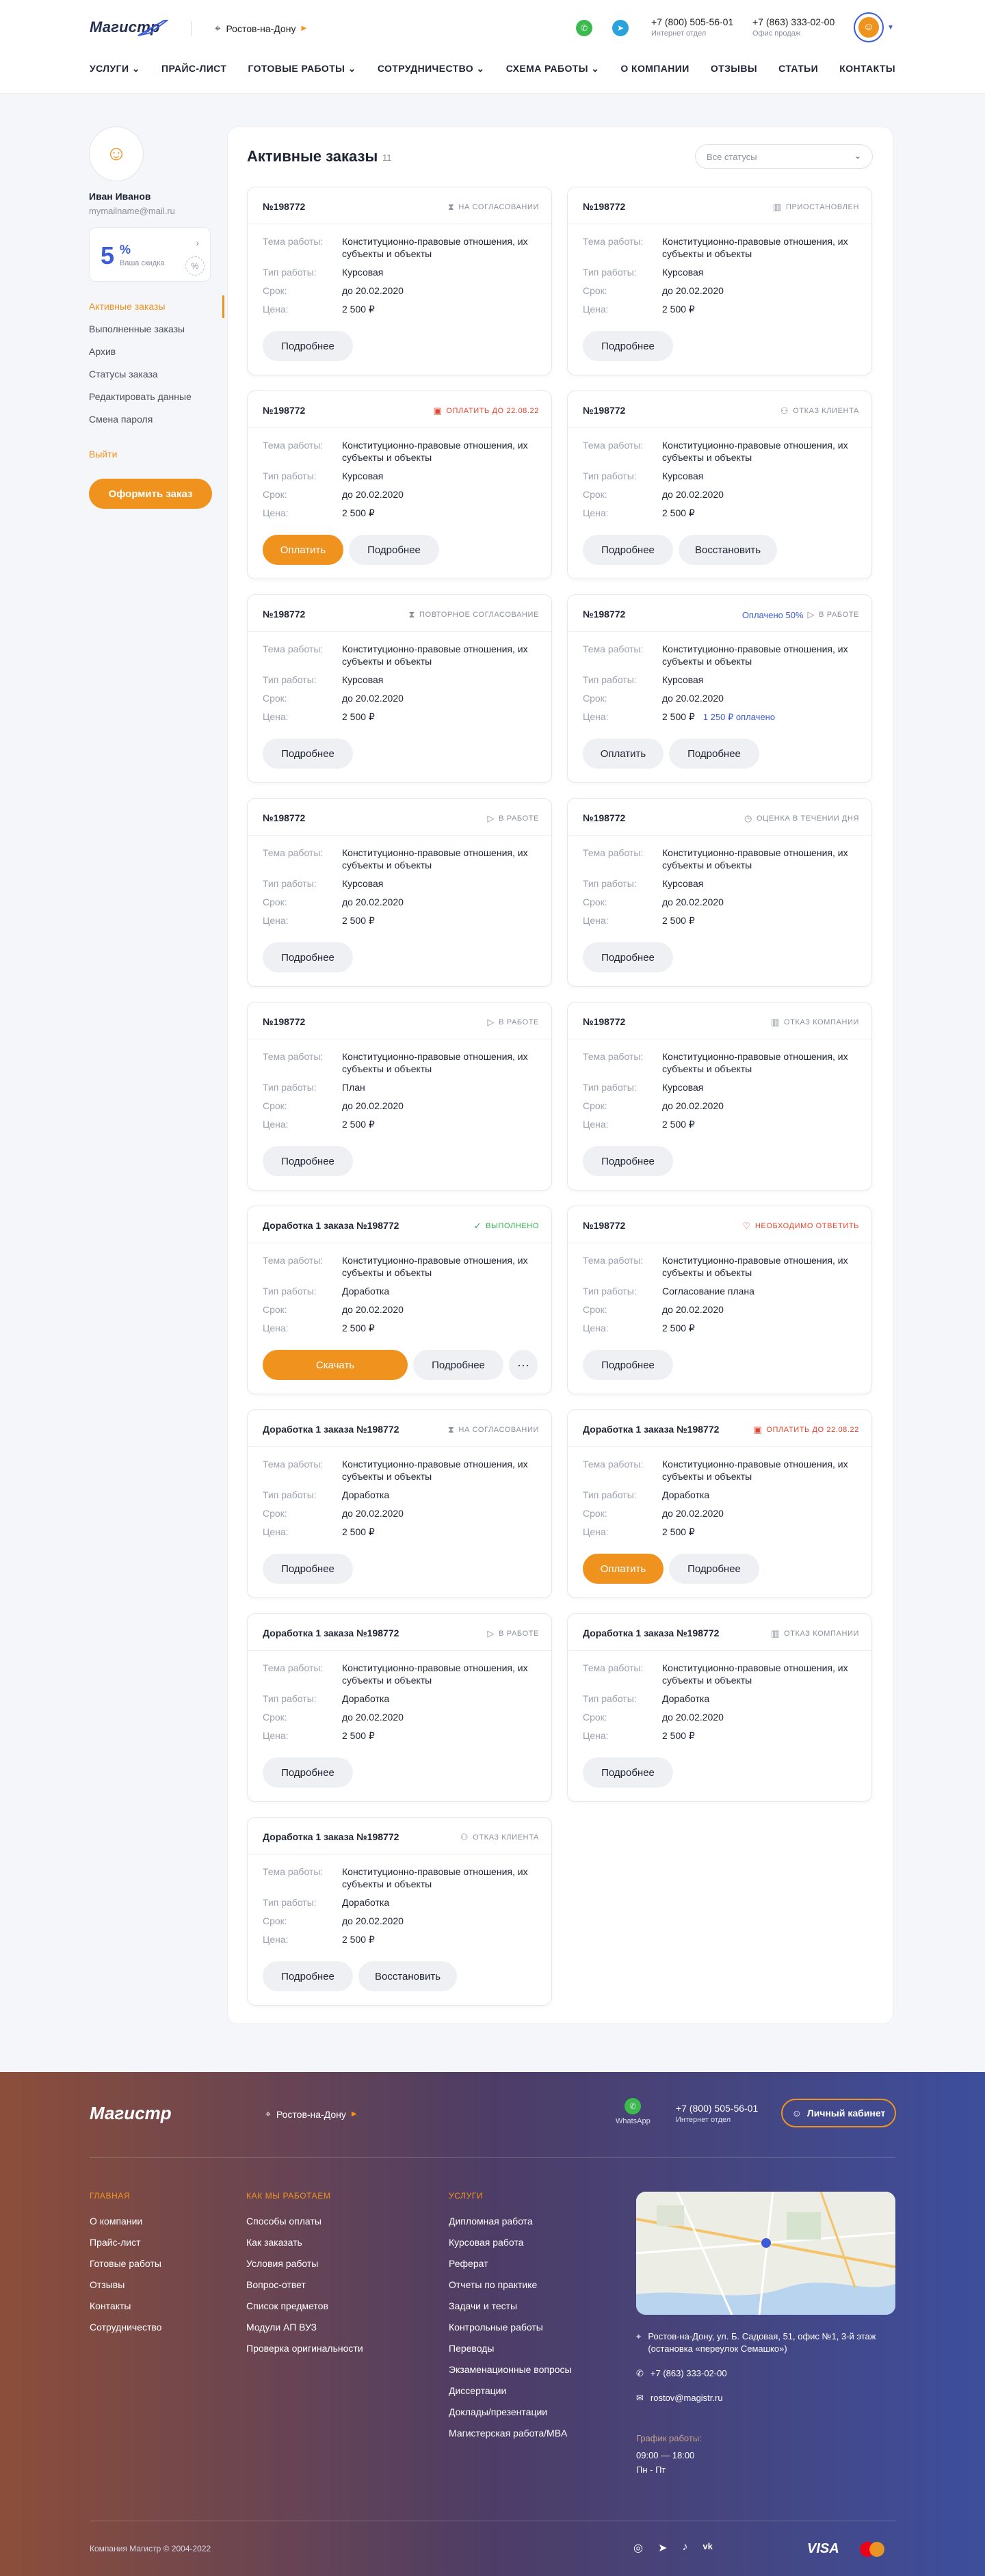 The height and width of the screenshot is (2576, 985). Describe the element at coordinates (157, 329) in the screenshot. I see `sidebar-item-completed: Выполненные заказы` at that location.